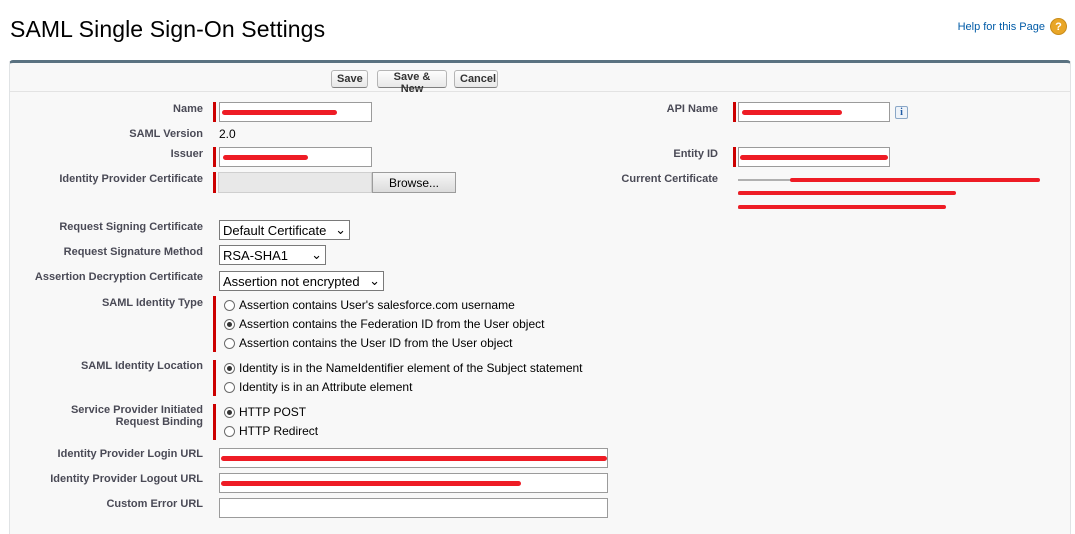  I want to click on current-certificate-label: Current Certificate, so click(669, 179).